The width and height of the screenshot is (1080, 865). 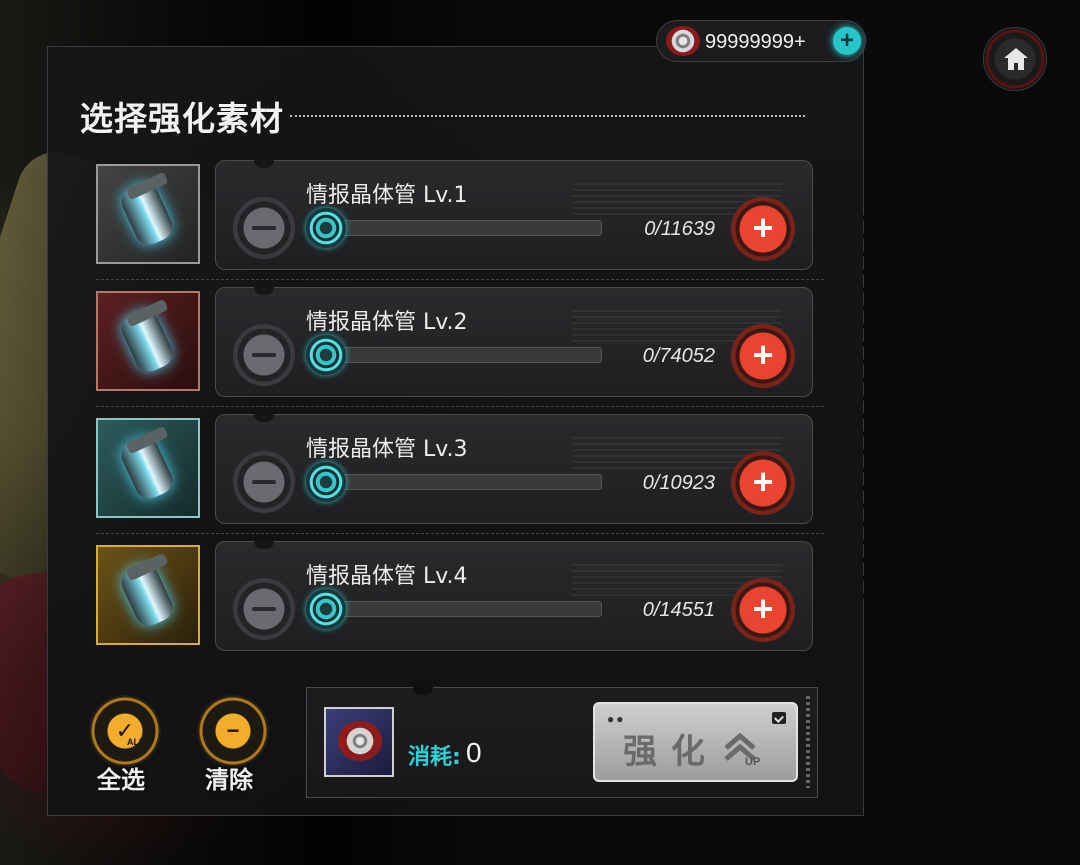 What do you see at coordinates (121, 780) in the screenshot?
I see `select-all-label: 全选` at bounding box center [121, 780].